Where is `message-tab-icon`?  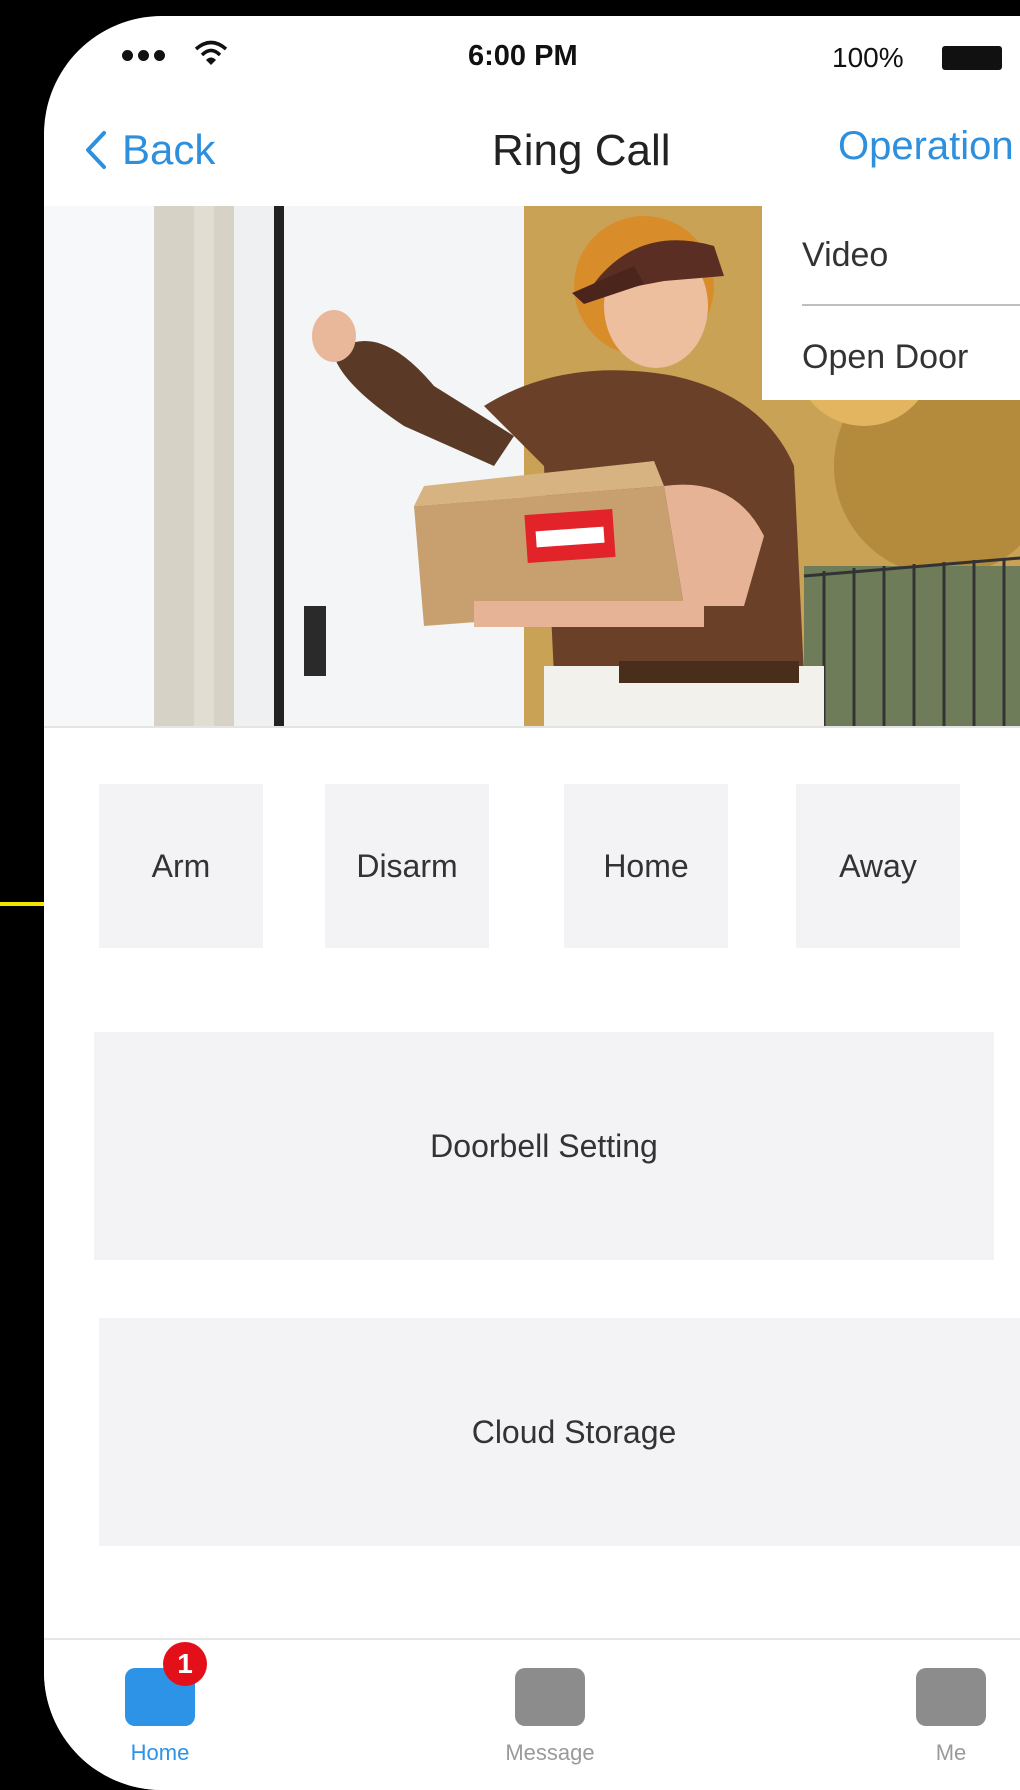 message-tab-icon is located at coordinates (550, 1697).